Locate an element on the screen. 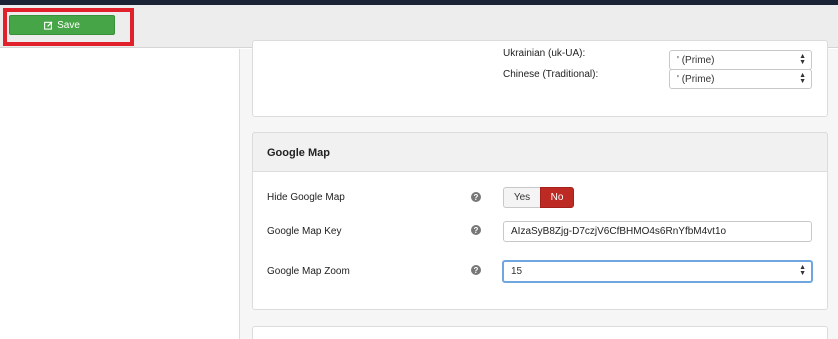  save-button: Save is located at coordinates (62, 25).